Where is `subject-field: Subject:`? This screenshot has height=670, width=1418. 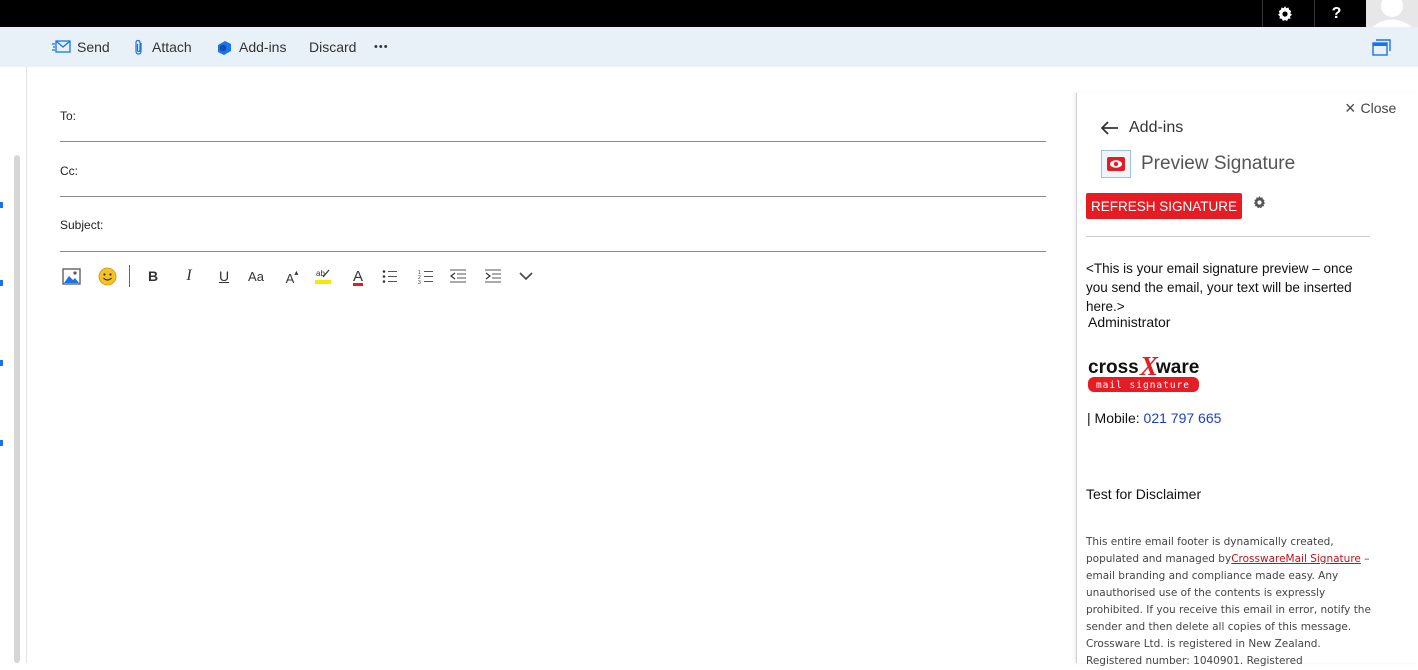
subject-field: Subject: is located at coordinates (553, 228).